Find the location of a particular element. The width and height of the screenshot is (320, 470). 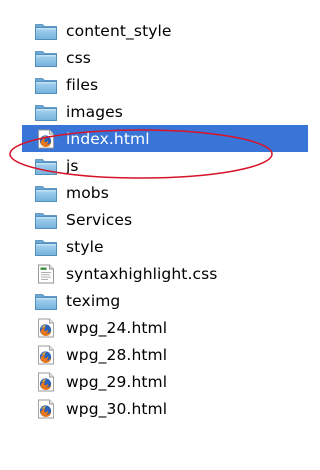

file-name: js is located at coordinates (72, 165).